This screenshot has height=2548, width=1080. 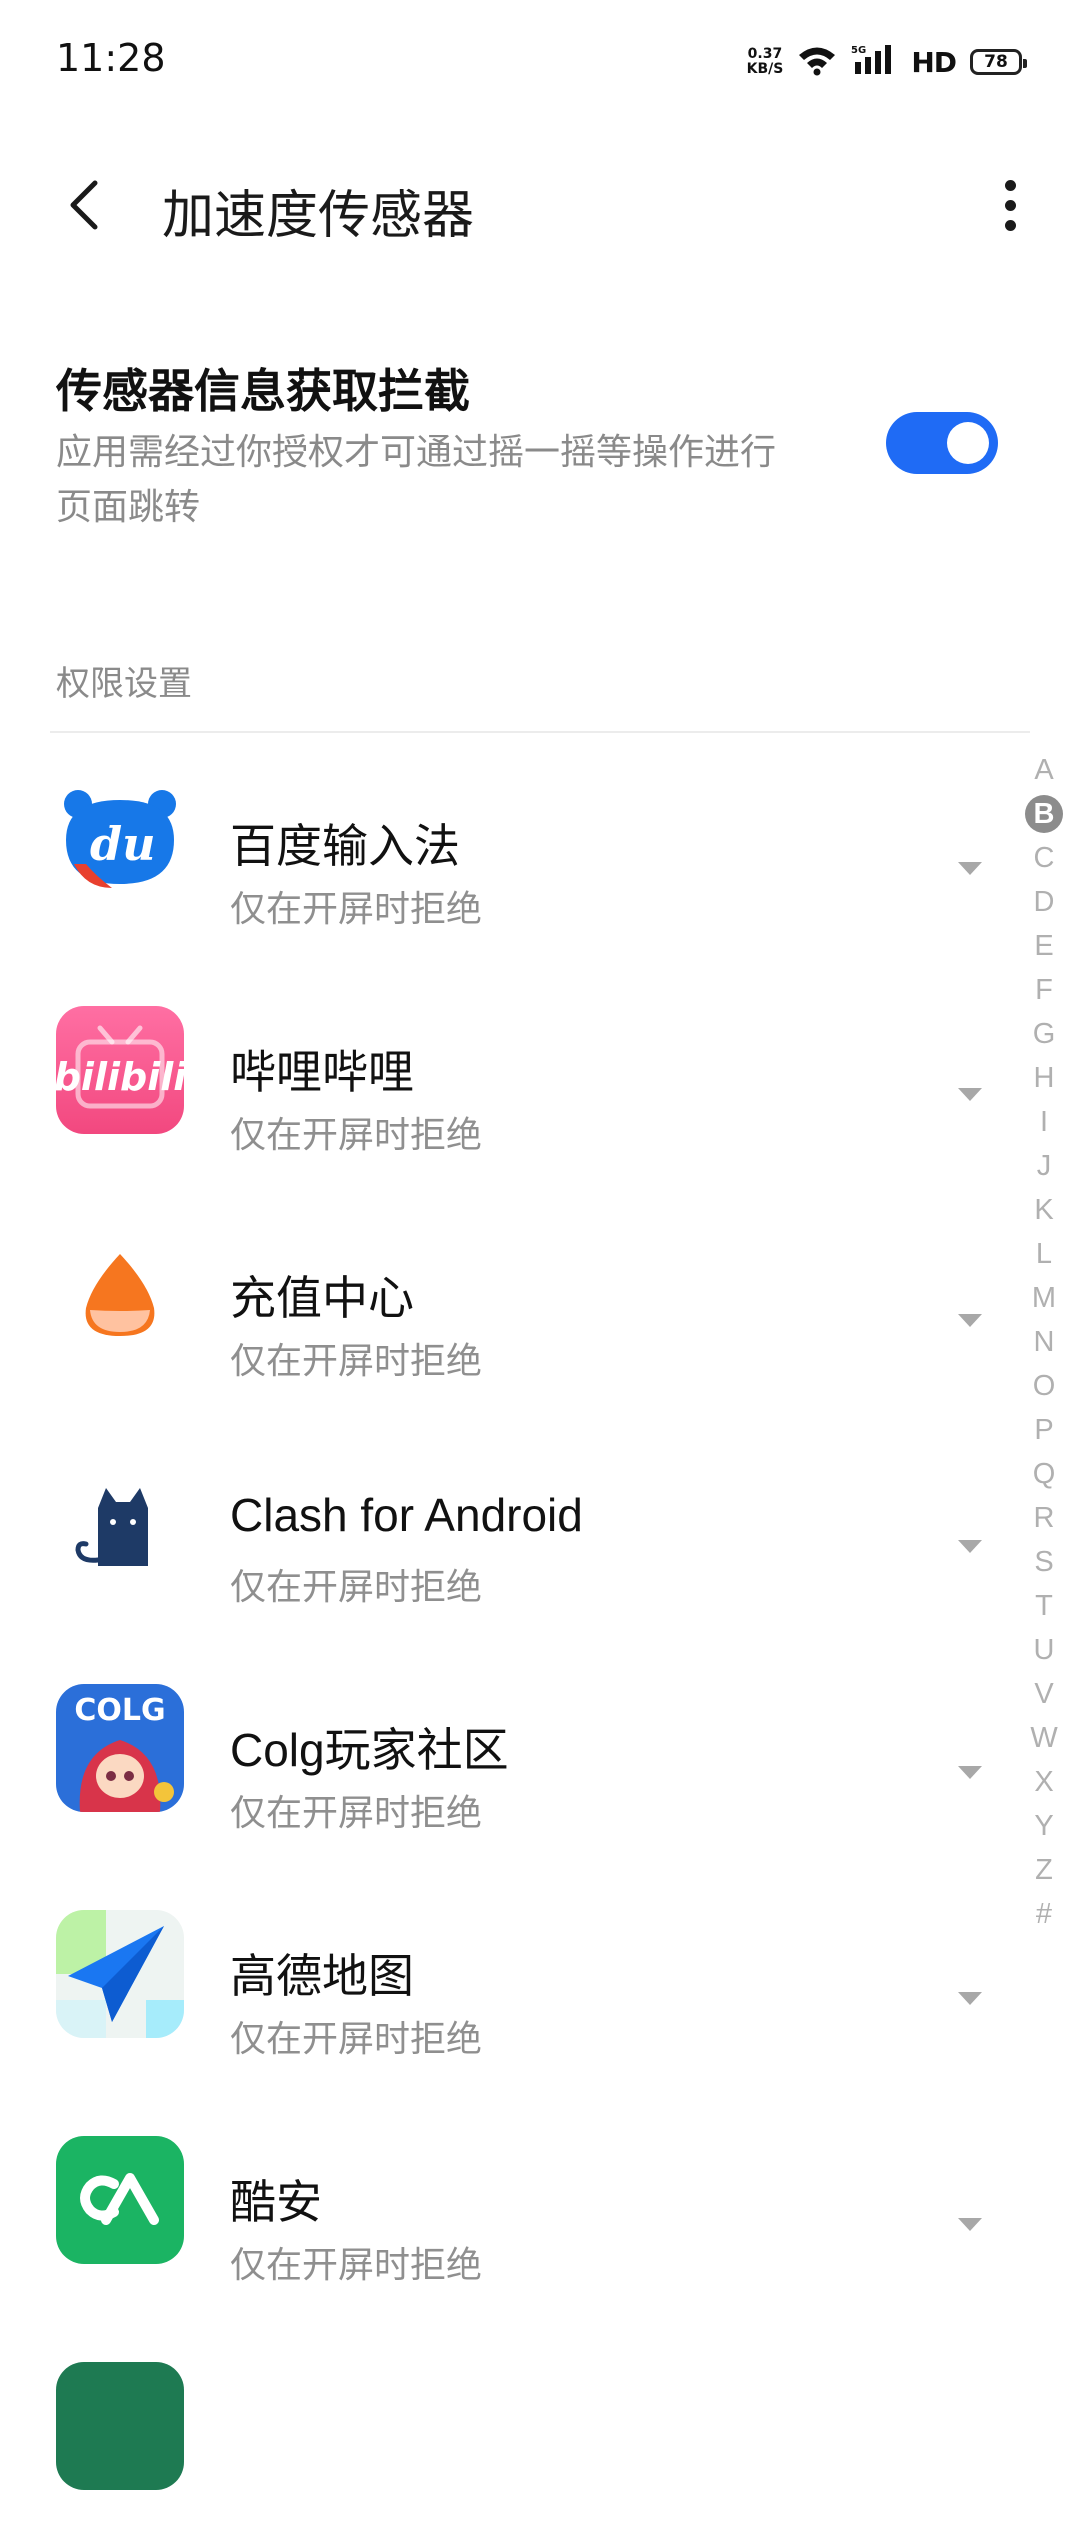 I want to click on clash-cat-icon, so click(x=120, y=1522).